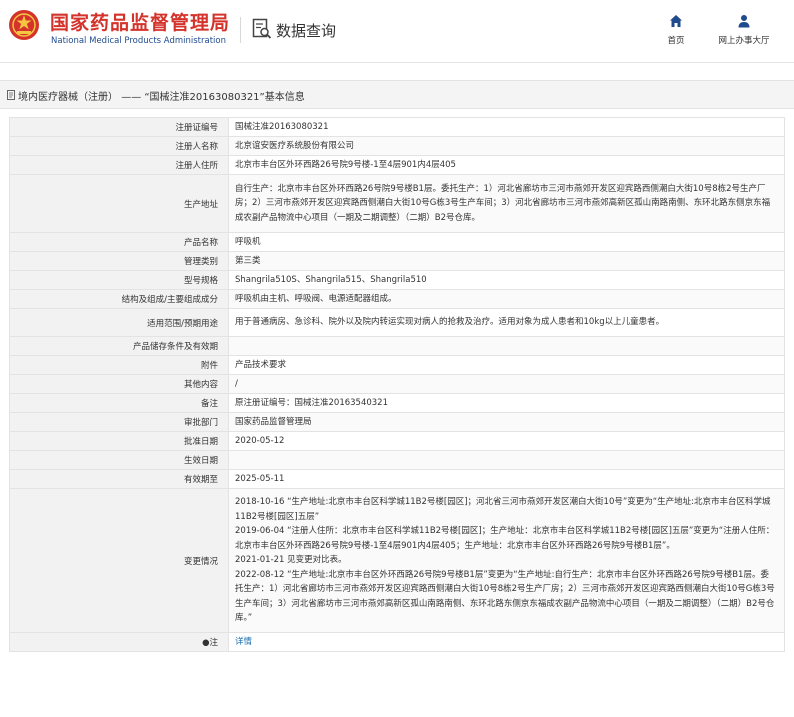  I want to click on site-title: 国家药品监督管理局, so click(140, 23).